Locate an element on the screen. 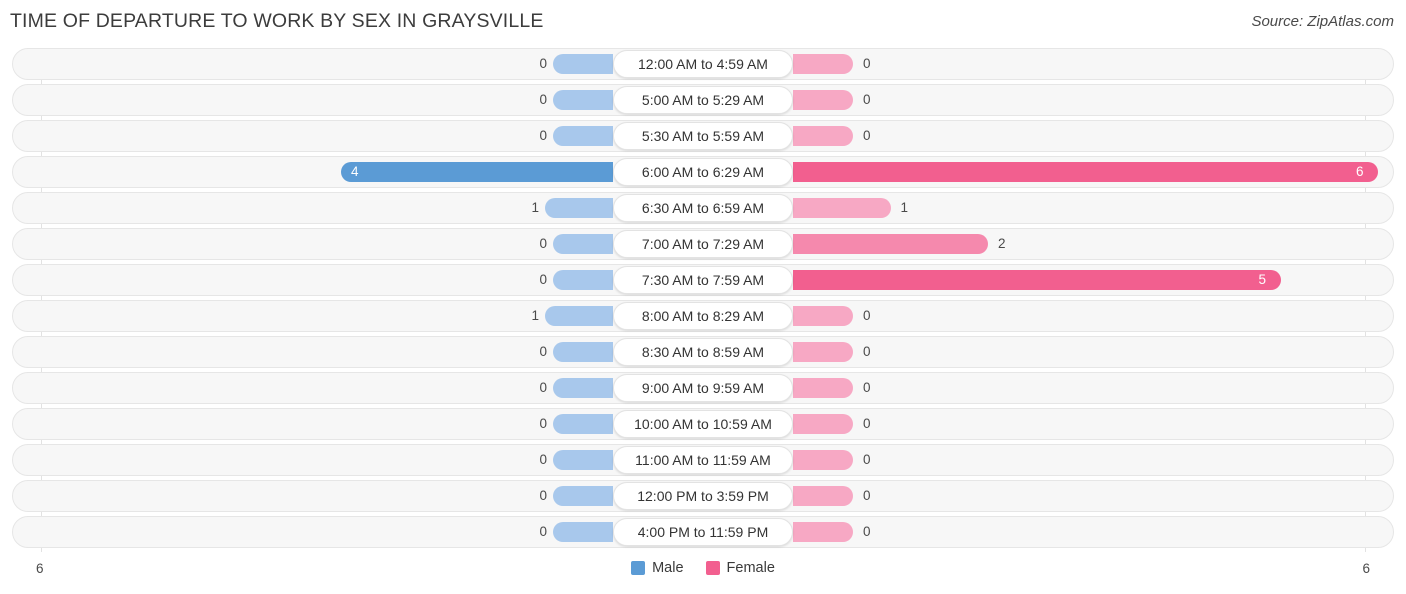 Image resolution: width=1406 pixels, height=594 pixels. category-pill: 12:00 AM to 4:59 AM is located at coordinates (703, 64).